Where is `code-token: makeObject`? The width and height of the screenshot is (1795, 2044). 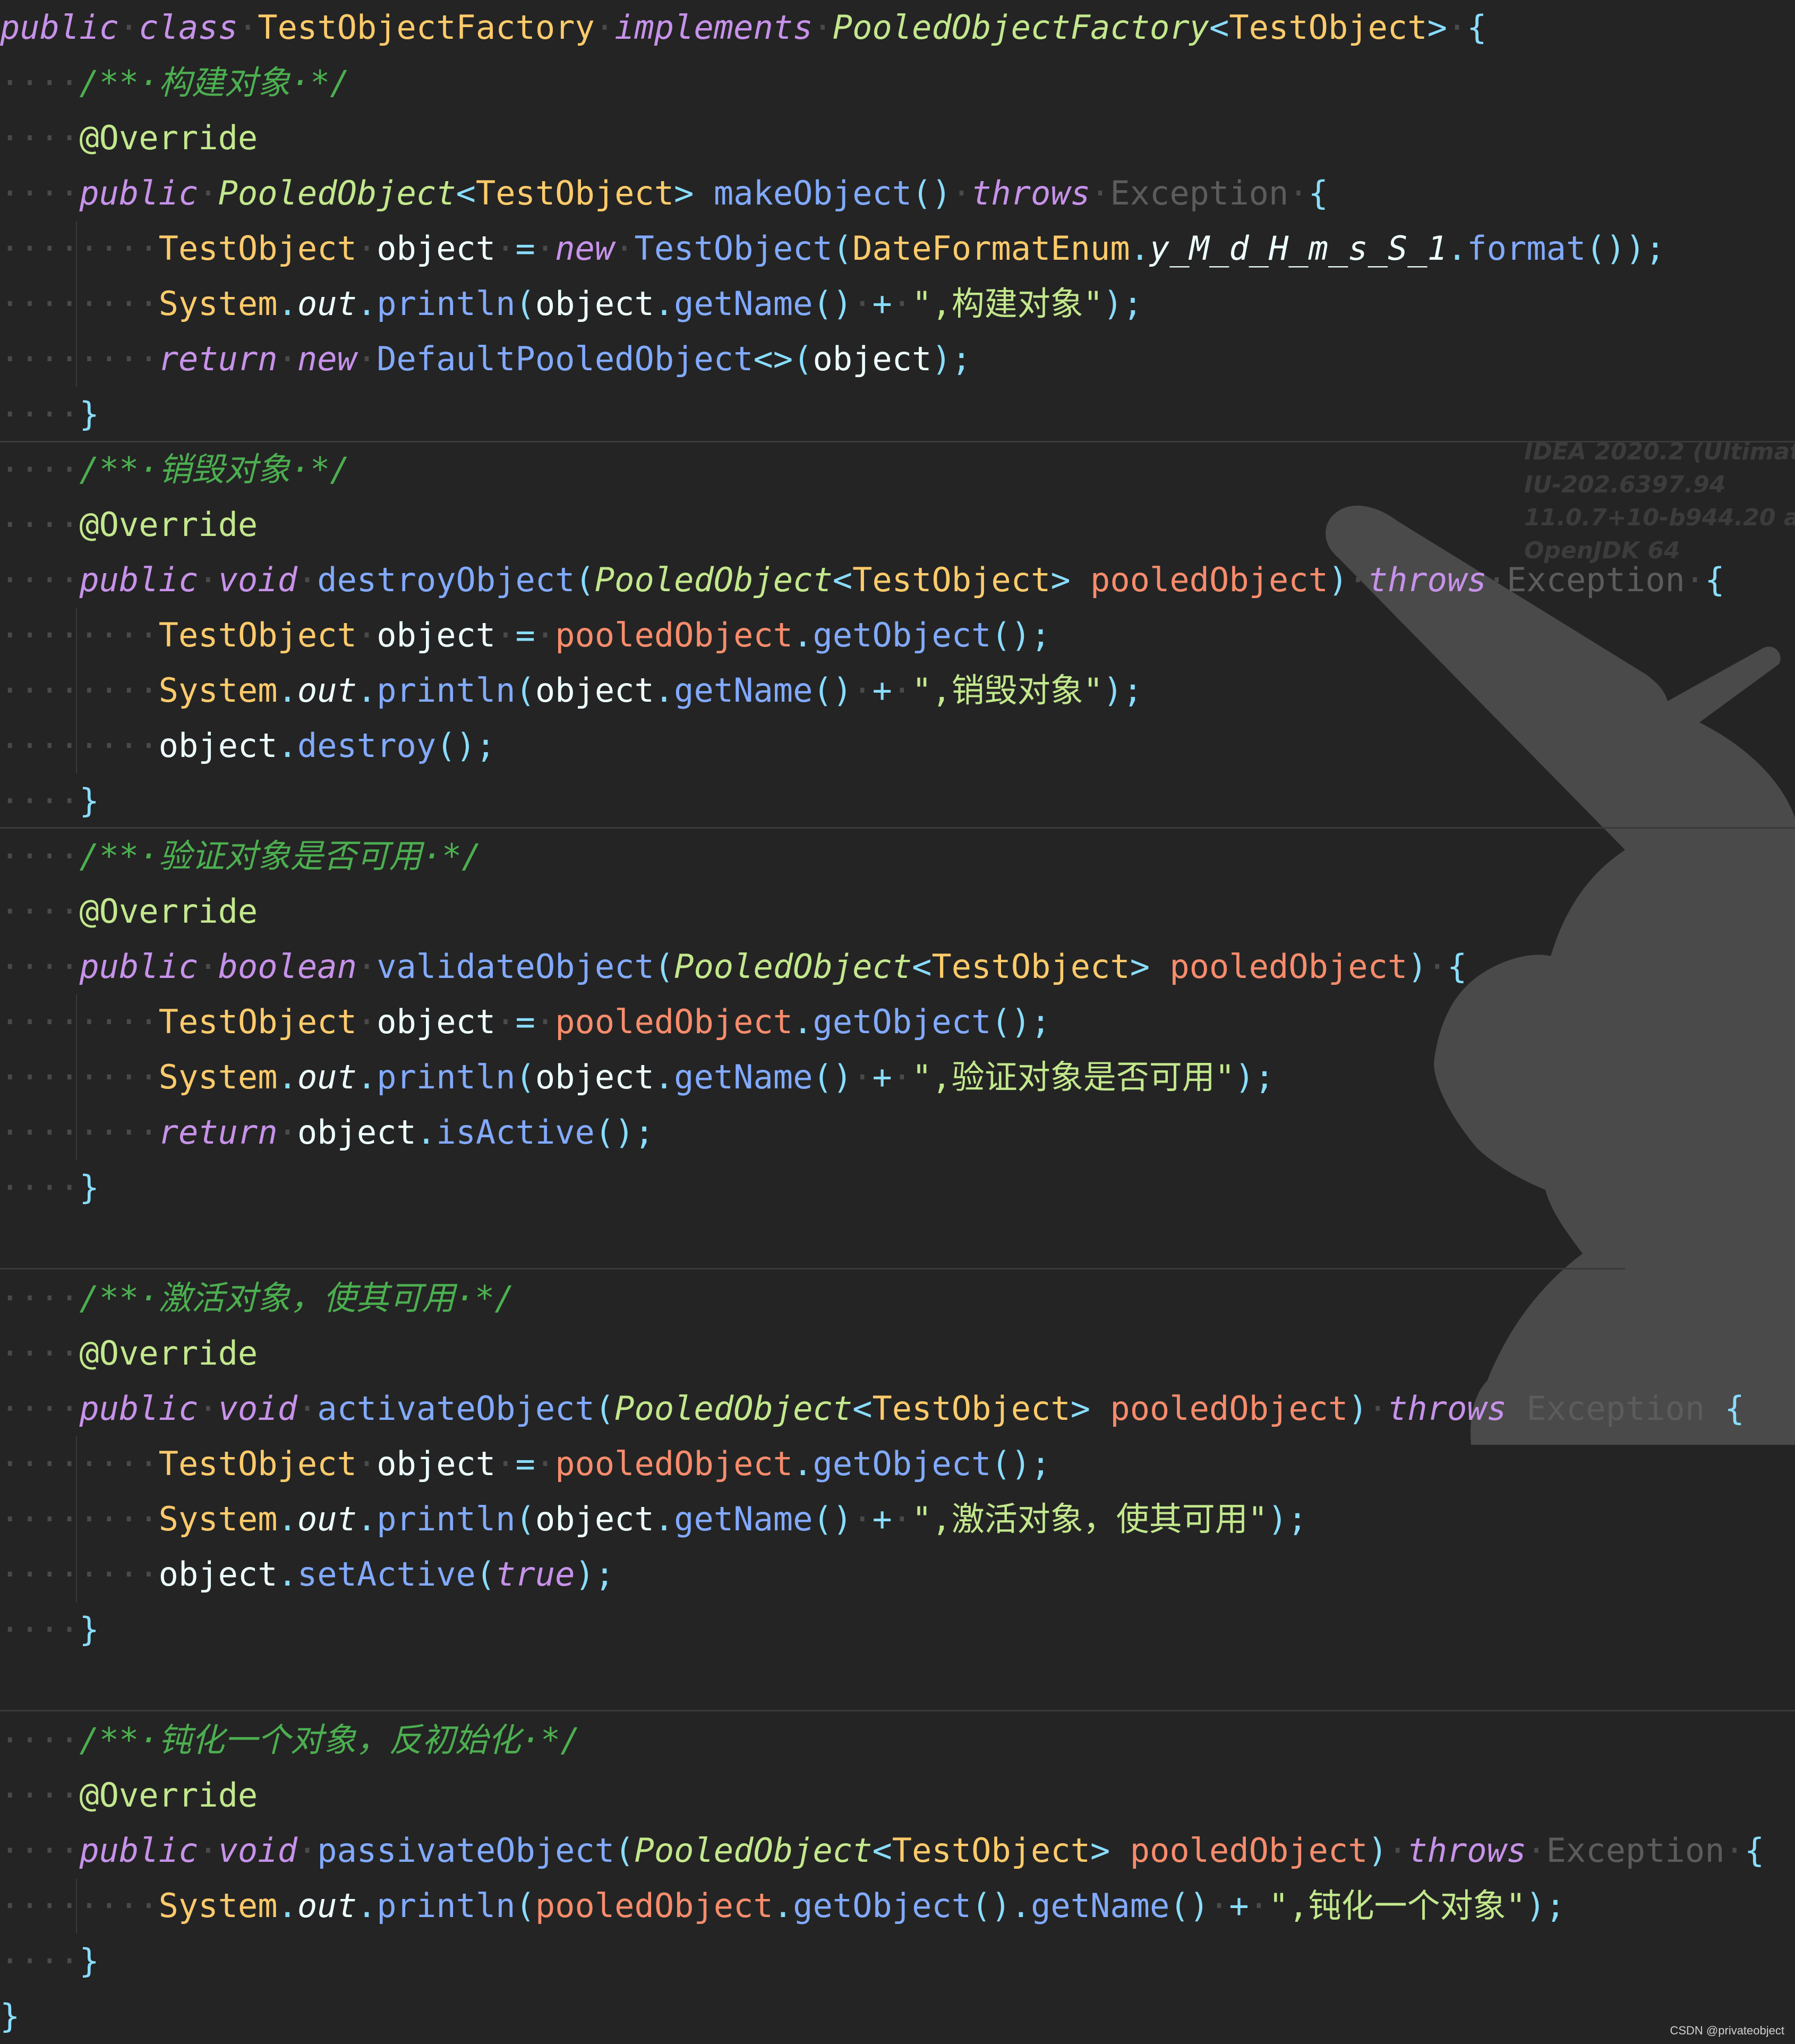
code-token: makeObject is located at coordinates (812, 193).